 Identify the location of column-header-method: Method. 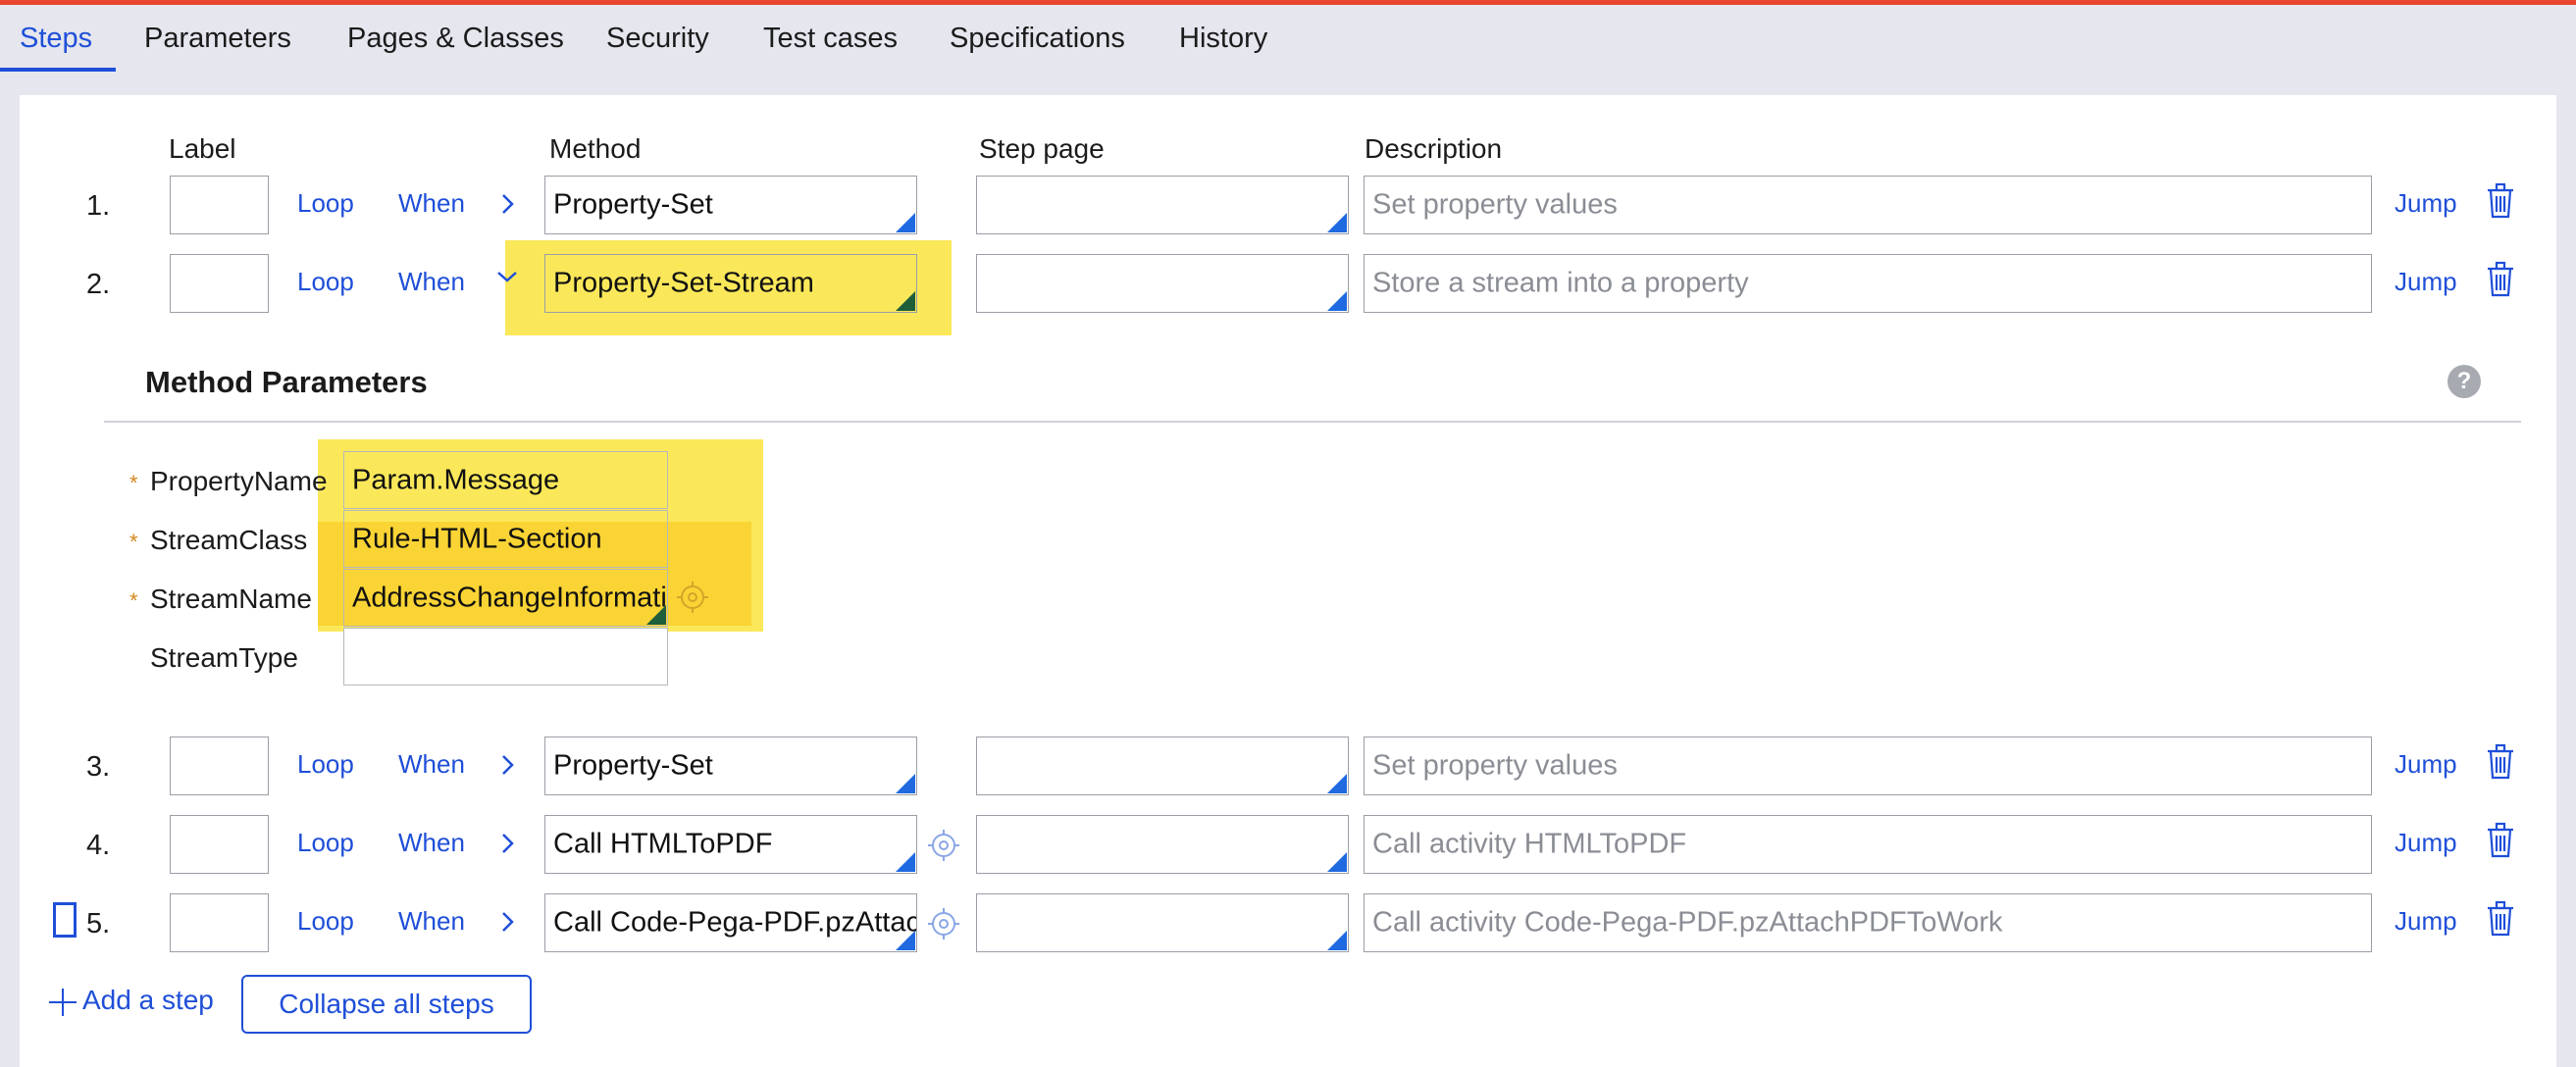
(595, 148).